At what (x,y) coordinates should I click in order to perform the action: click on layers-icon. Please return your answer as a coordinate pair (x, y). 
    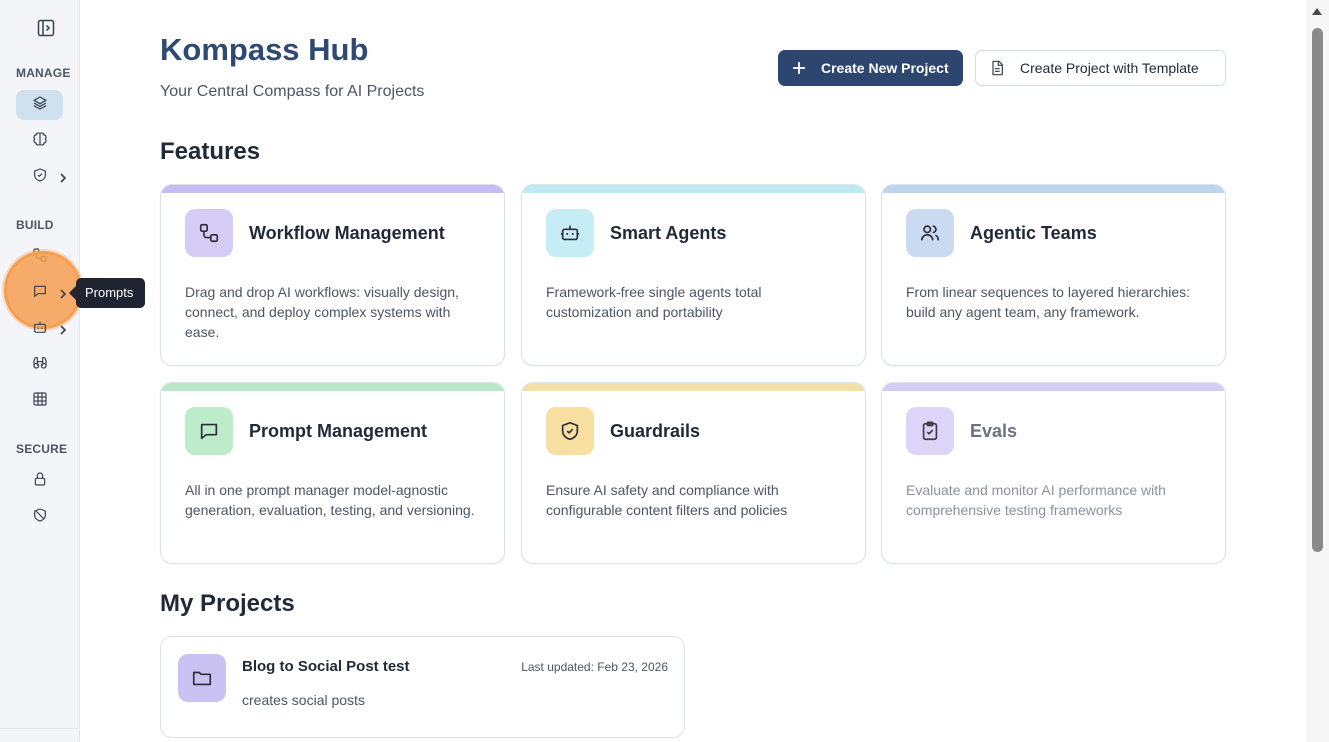
    Looking at the image, I should click on (40, 105).